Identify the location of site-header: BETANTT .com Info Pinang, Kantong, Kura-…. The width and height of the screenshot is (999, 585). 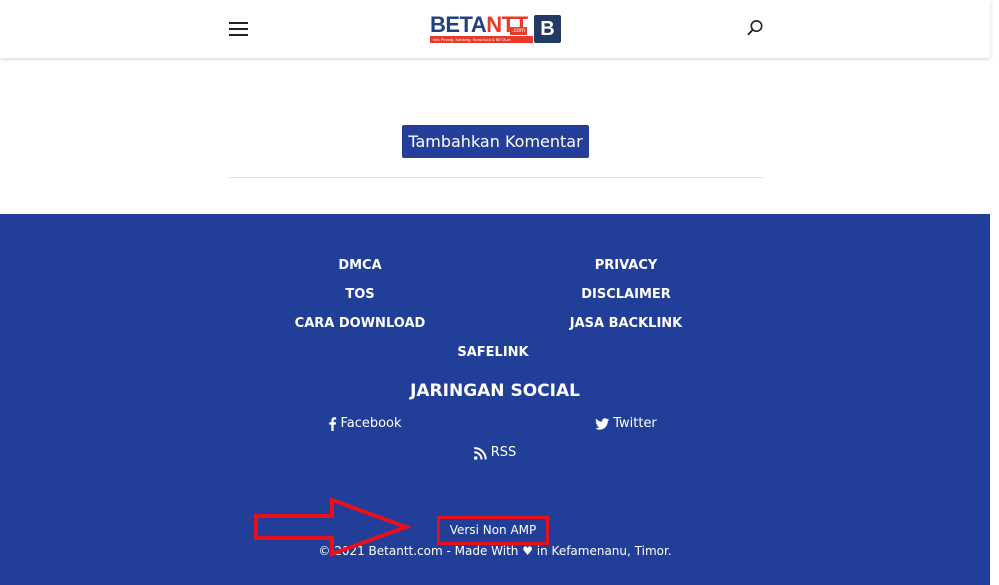
(495, 29).